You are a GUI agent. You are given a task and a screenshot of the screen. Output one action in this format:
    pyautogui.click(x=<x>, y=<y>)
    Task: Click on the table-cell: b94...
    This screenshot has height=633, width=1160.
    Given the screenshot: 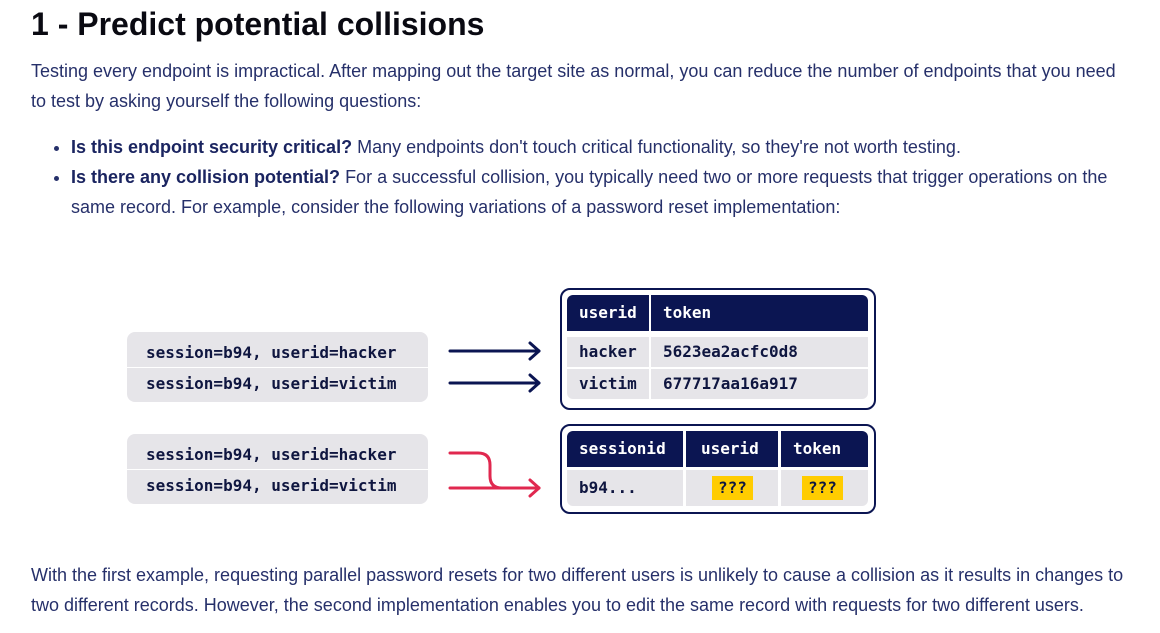 What is the action you would take?
    pyautogui.click(x=625, y=488)
    